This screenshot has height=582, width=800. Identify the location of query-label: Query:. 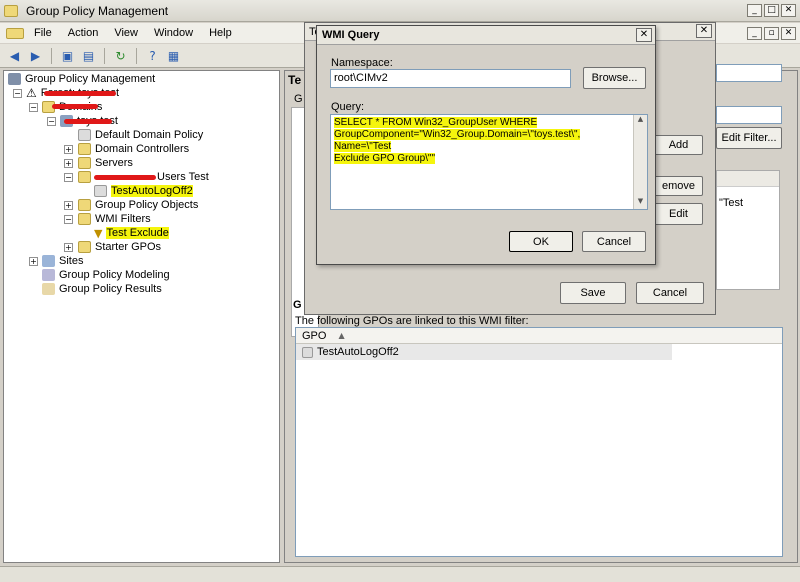
(348, 107).